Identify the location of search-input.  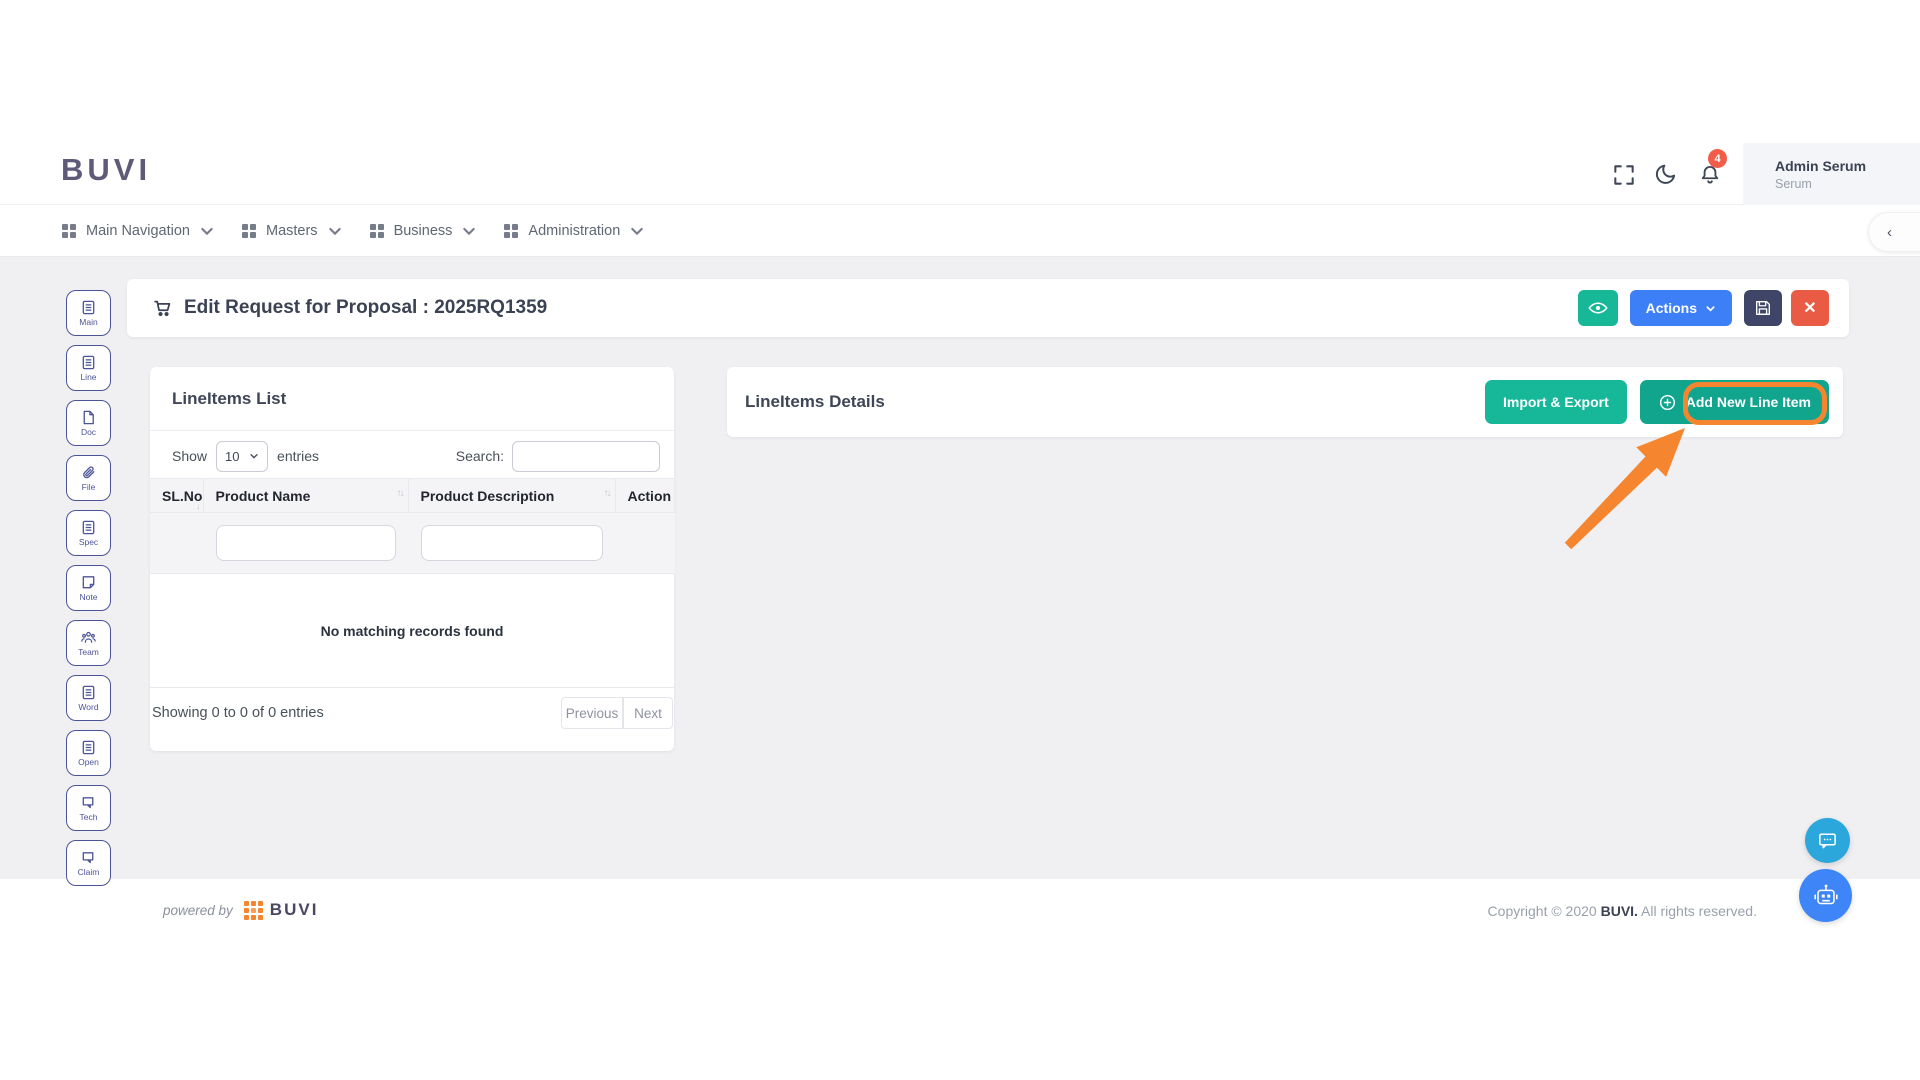
(586, 456).